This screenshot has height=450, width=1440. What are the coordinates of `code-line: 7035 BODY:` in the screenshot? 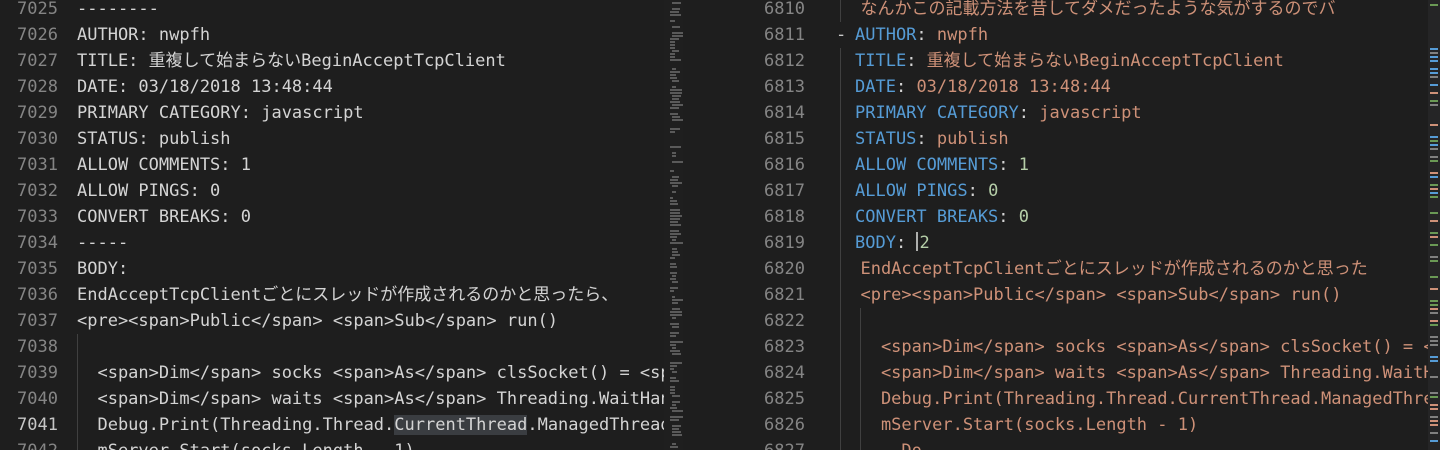 It's located at (332, 269).